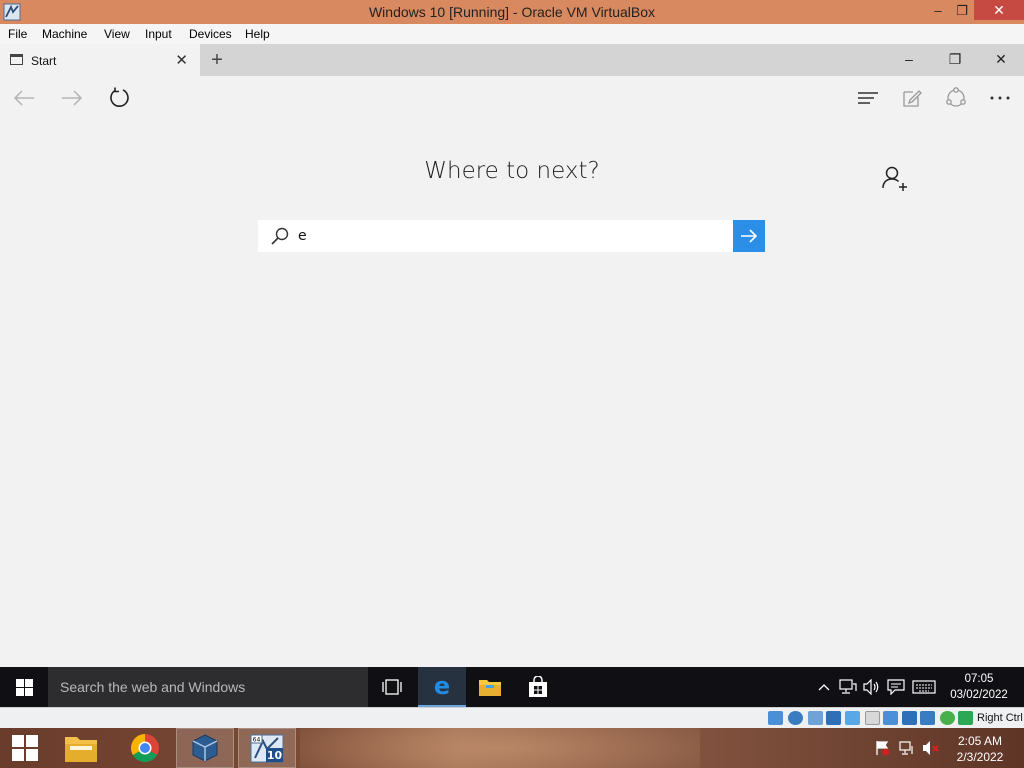 The width and height of the screenshot is (1024, 768). What do you see at coordinates (275, 755) in the screenshot?
I see `vm-version-badge: 10` at bounding box center [275, 755].